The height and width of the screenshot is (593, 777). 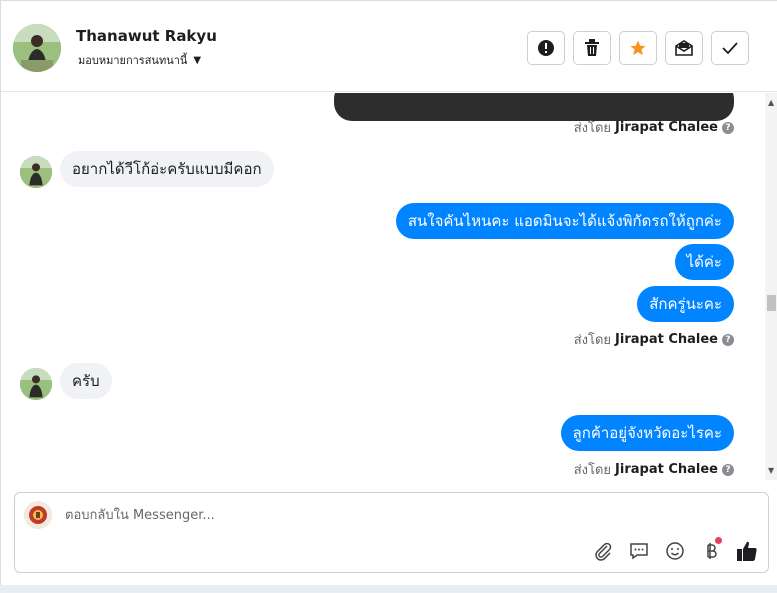 I want to click on message-bubble-outgoing: ได้ค่ะ, so click(x=704, y=262).